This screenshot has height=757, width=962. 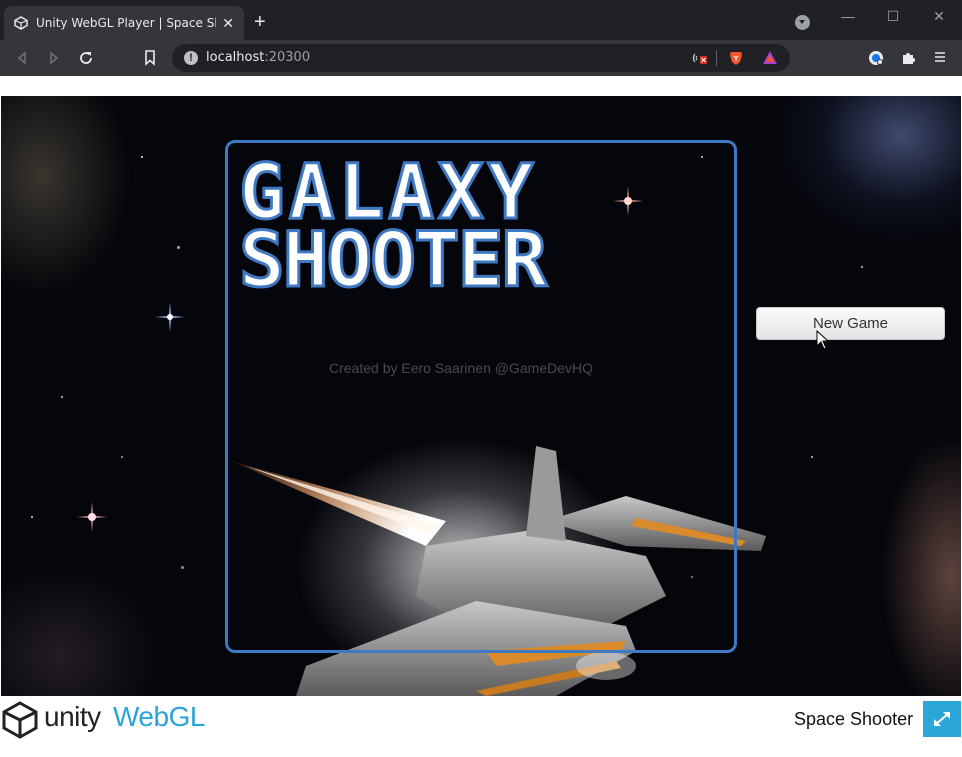 I want to click on tab-search-icon, so click(x=802, y=22).